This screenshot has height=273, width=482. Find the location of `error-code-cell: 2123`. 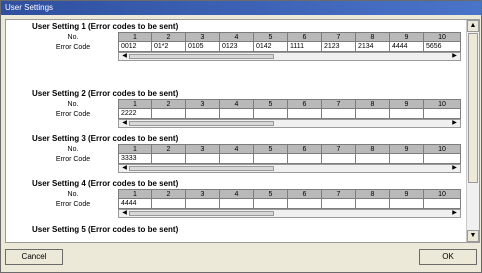

error-code-cell: 2123 is located at coordinates (339, 47).